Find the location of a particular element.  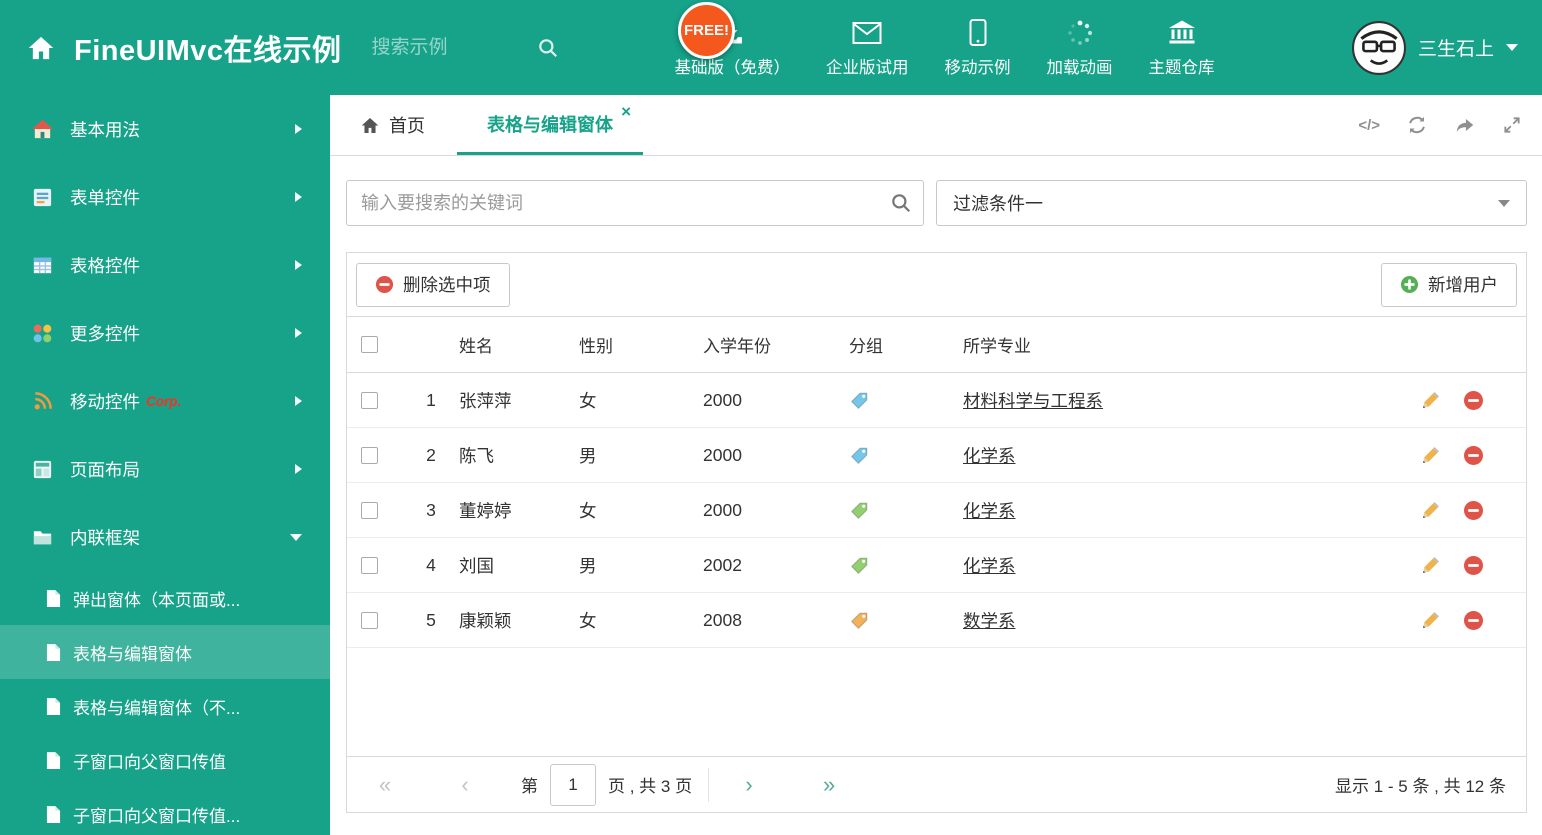

sidebar-item-mobile-controls: 移动控件 Corp. is located at coordinates (165, 401).